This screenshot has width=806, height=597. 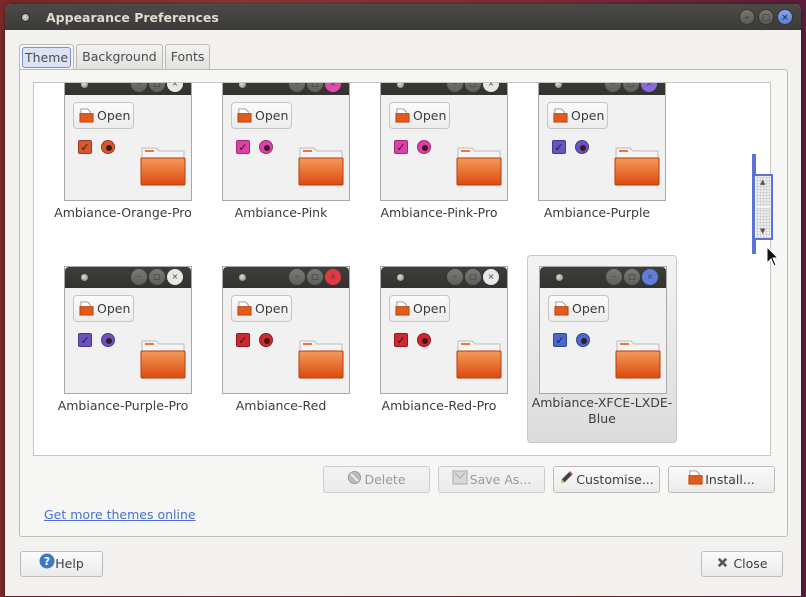 What do you see at coordinates (47, 56) in the screenshot?
I see `tab-theme: Theme` at bounding box center [47, 56].